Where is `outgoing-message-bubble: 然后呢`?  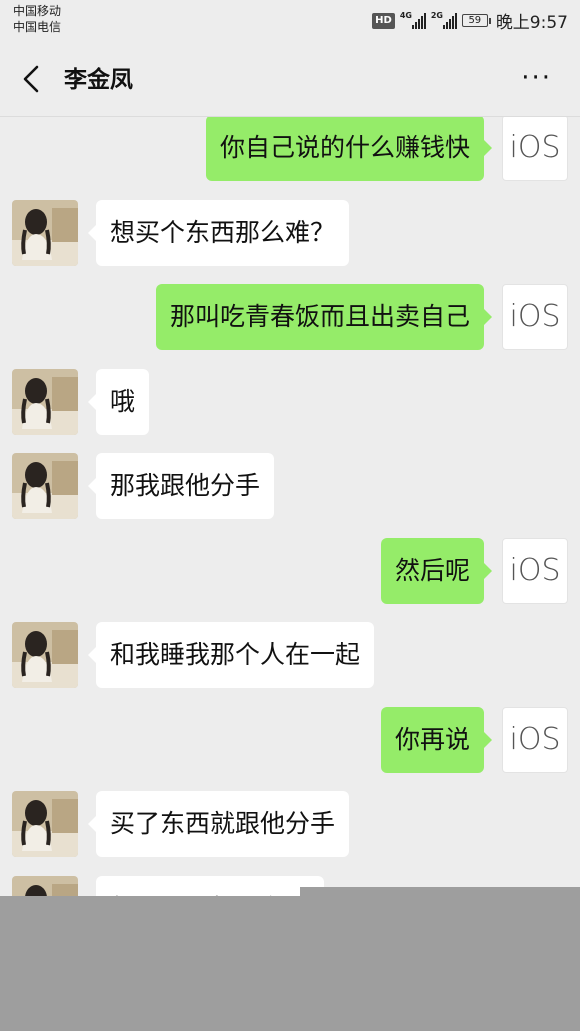
outgoing-message-bubble: 然后呢 is located at coordinates (436, 571).